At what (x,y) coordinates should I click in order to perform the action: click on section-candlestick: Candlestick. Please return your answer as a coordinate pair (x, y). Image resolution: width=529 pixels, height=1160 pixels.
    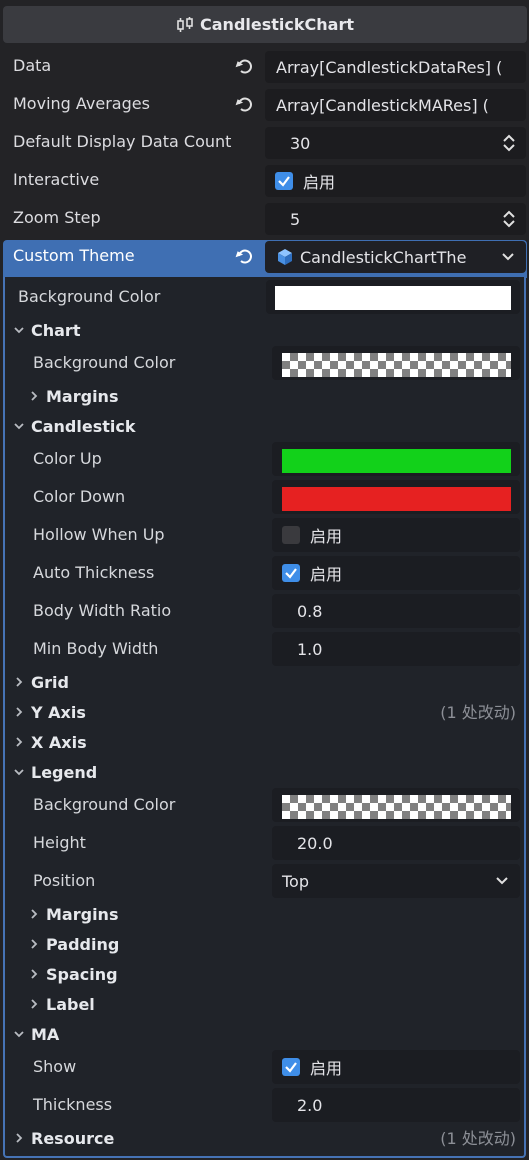
    Looking at the image, I should click on (74, 427).